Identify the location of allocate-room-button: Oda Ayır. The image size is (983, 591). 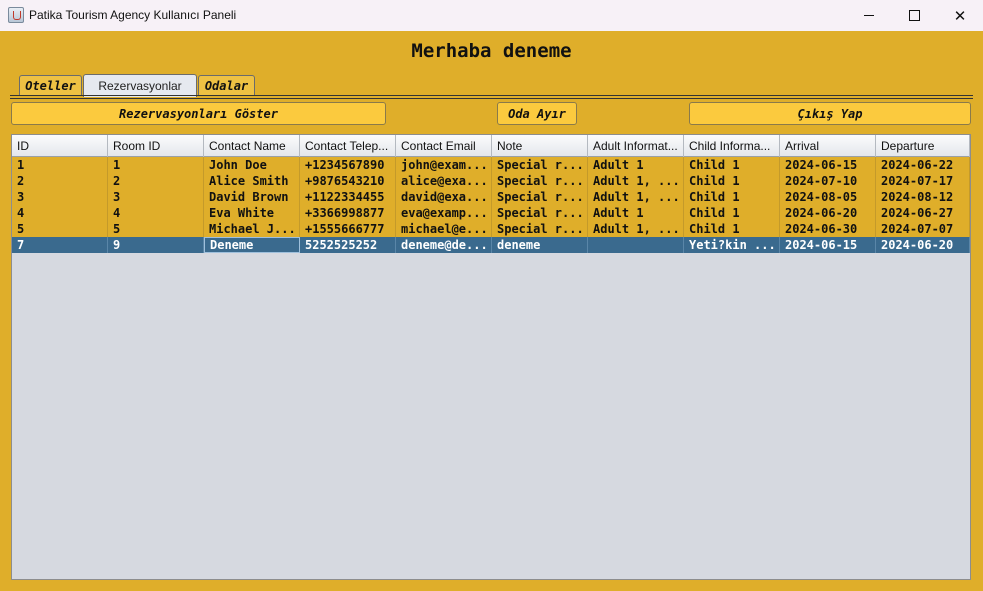
(537, 113).